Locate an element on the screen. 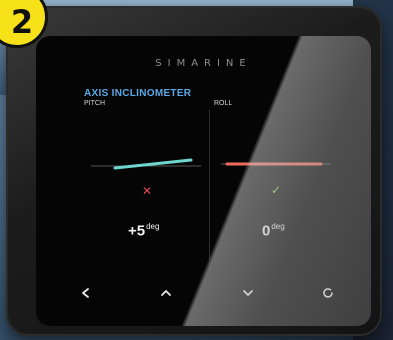 The width and height of the screenshot is (393, 340). brand-label: SIMARINE is located at coordinates (203, 63).